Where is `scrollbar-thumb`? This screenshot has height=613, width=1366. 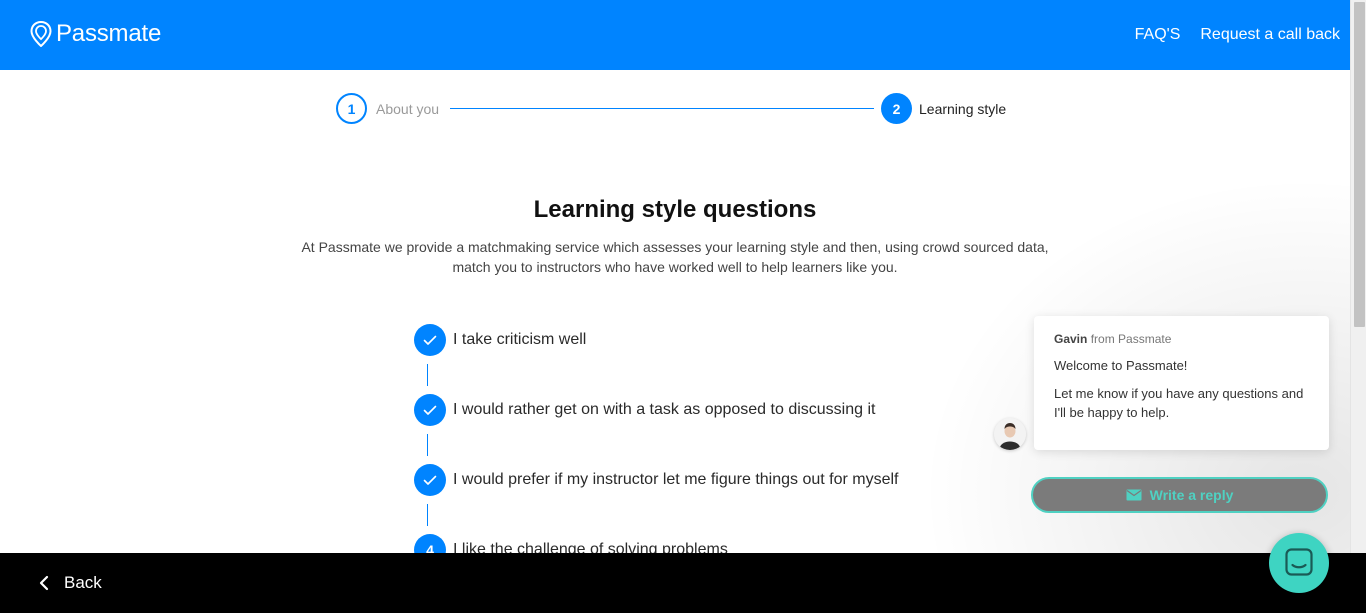 scrollbar-thumb is located at coordinates (1359, 164).